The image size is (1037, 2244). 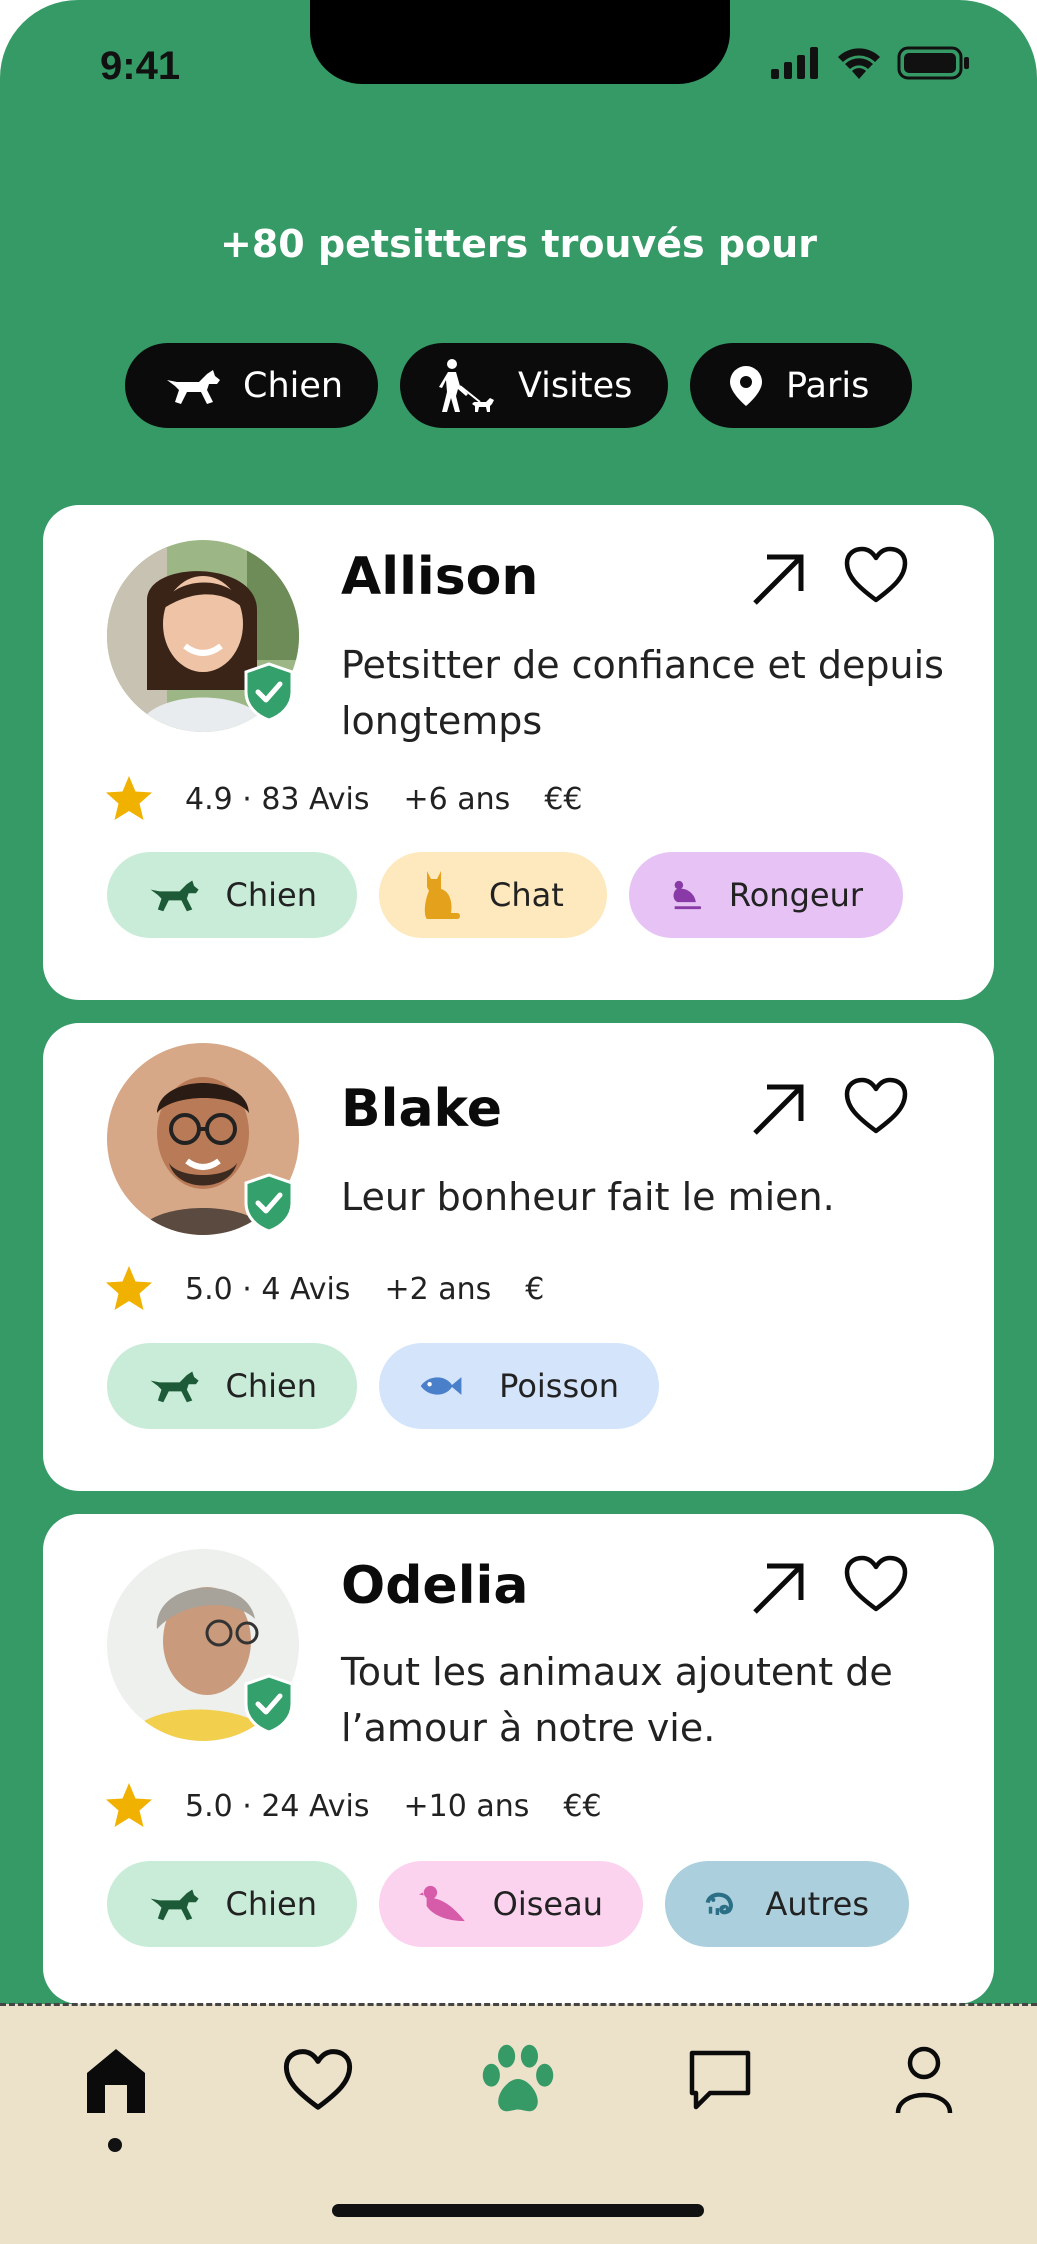 I want to click on filter-chip-location: Paris, so click(x=801, y=385).